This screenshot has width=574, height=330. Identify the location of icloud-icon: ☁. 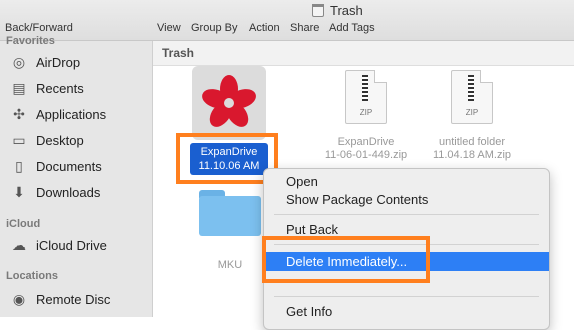
(19, 244).